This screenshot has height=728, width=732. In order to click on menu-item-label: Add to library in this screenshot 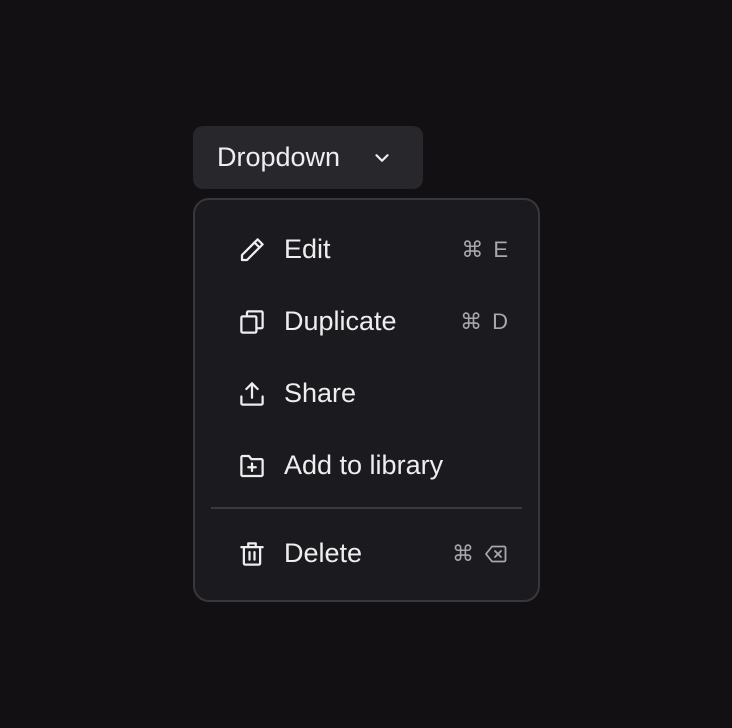, I will do `click(364, 465)`.